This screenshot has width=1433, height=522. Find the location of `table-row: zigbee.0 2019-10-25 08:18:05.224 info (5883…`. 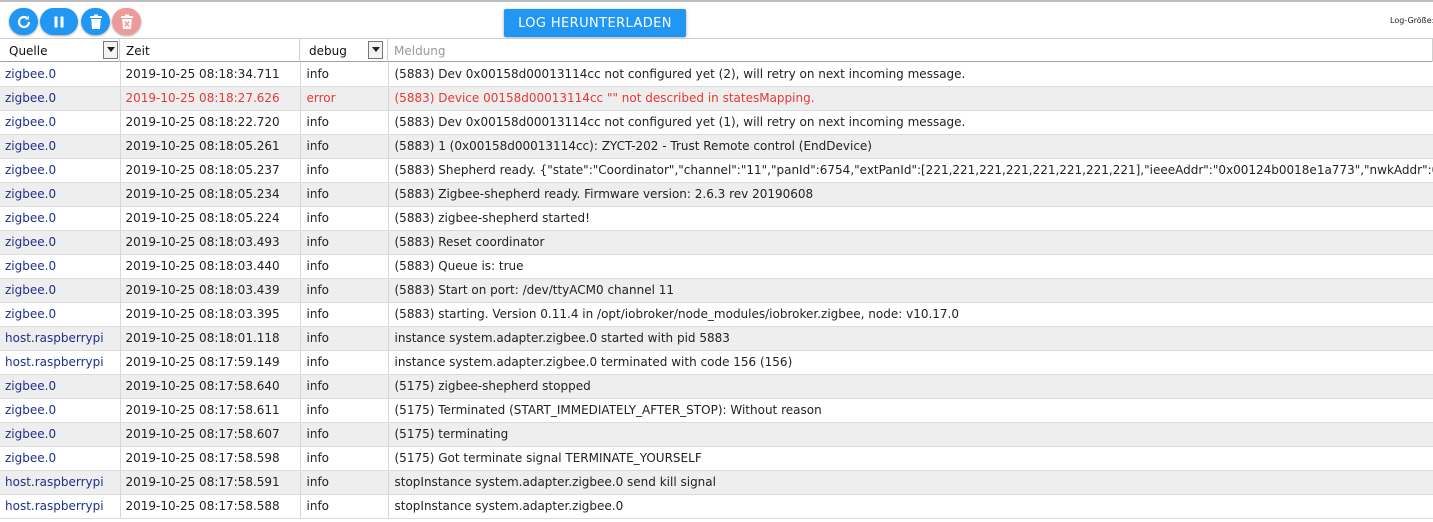

table-row: zigbee.0 2019-10-25 08:18:05.224 info (5883… is located at coordinates (716, 218).